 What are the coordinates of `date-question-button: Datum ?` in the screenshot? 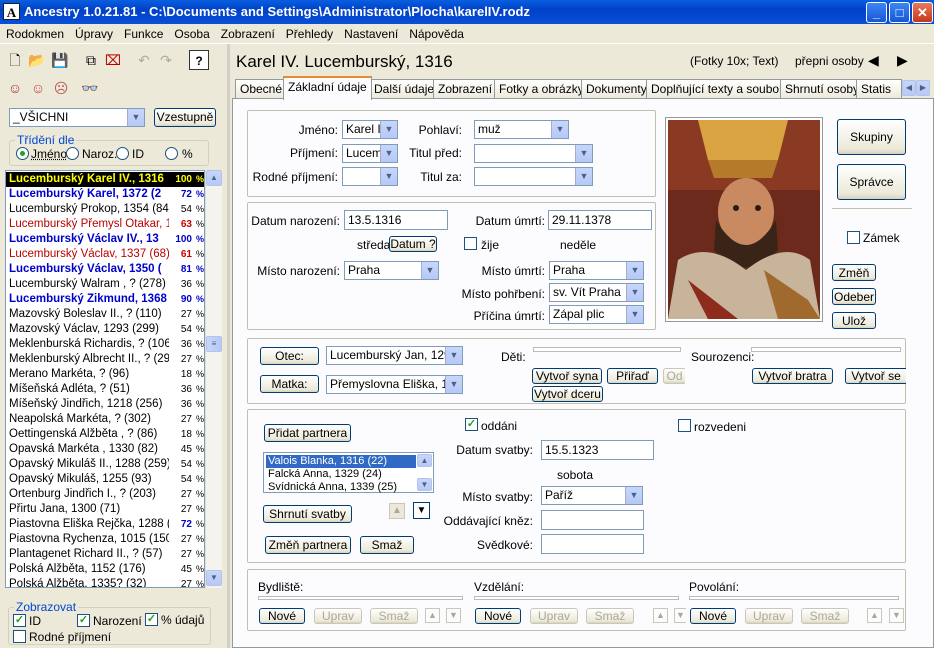 It's located at (413, 244).